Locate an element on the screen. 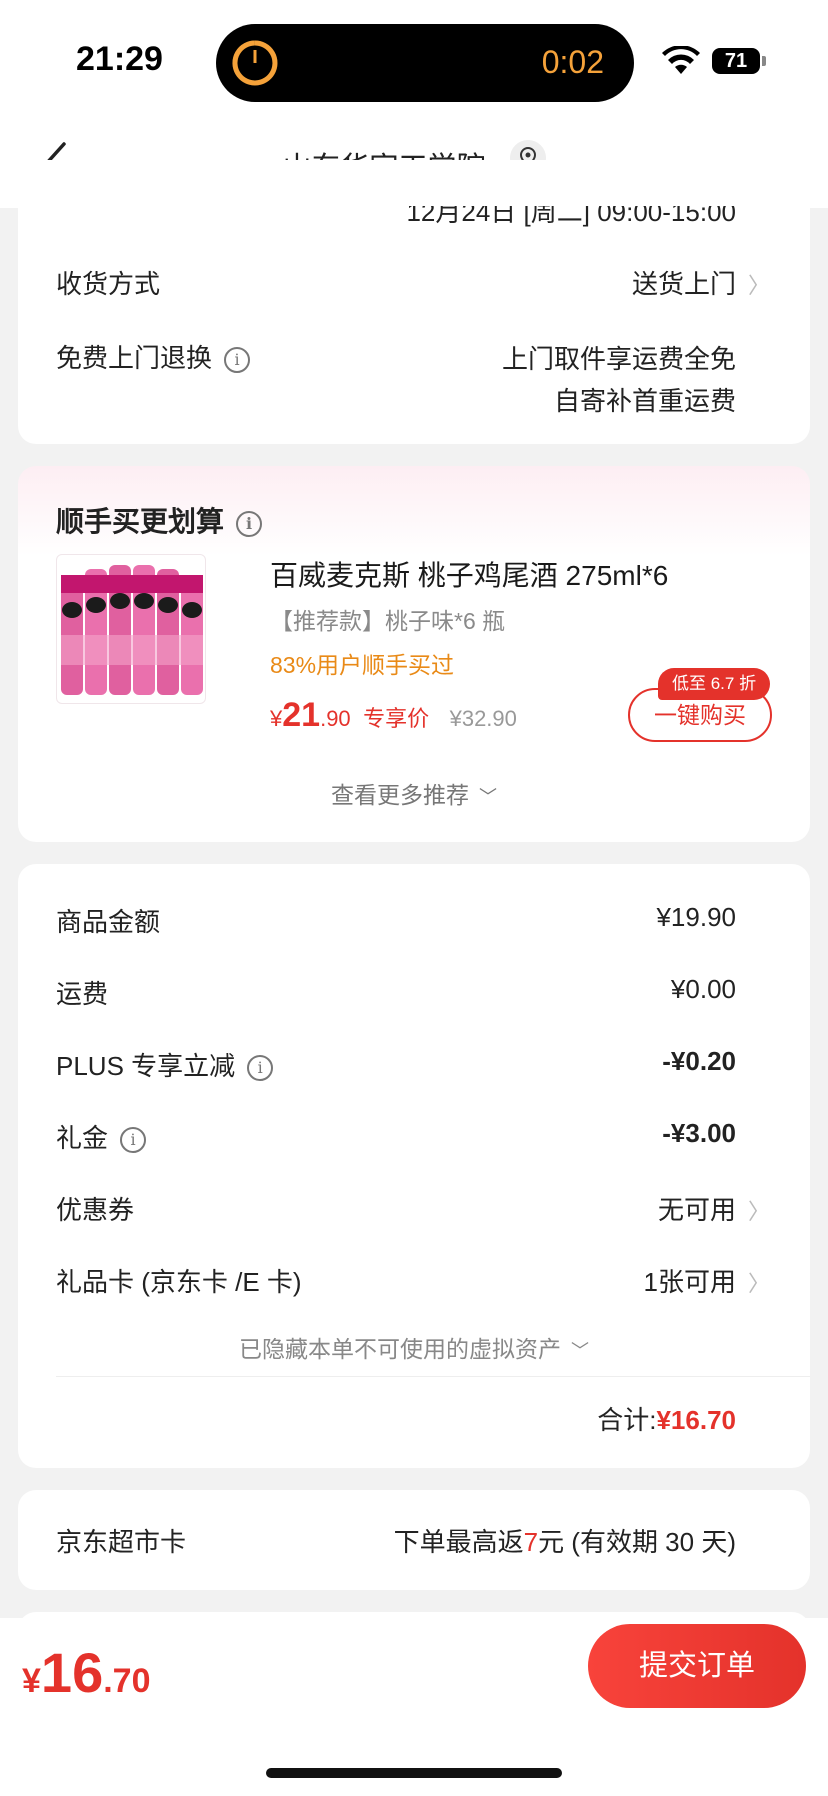 This screenshot has width=828, height=1796. see-more-recommendations: 查看更多推荐 ﹀ is located at coordinates (414, 793).